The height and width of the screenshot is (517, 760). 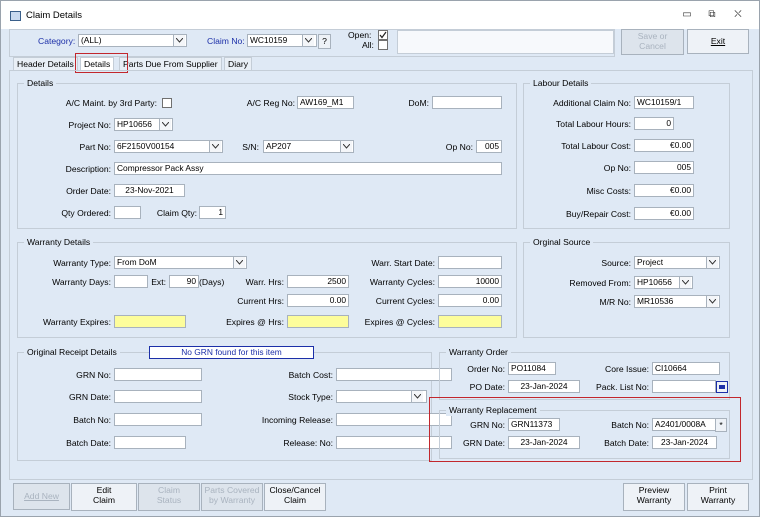 I want to click on qty-ordered-label: Qty Ordered:, so click(x=86, y=213).